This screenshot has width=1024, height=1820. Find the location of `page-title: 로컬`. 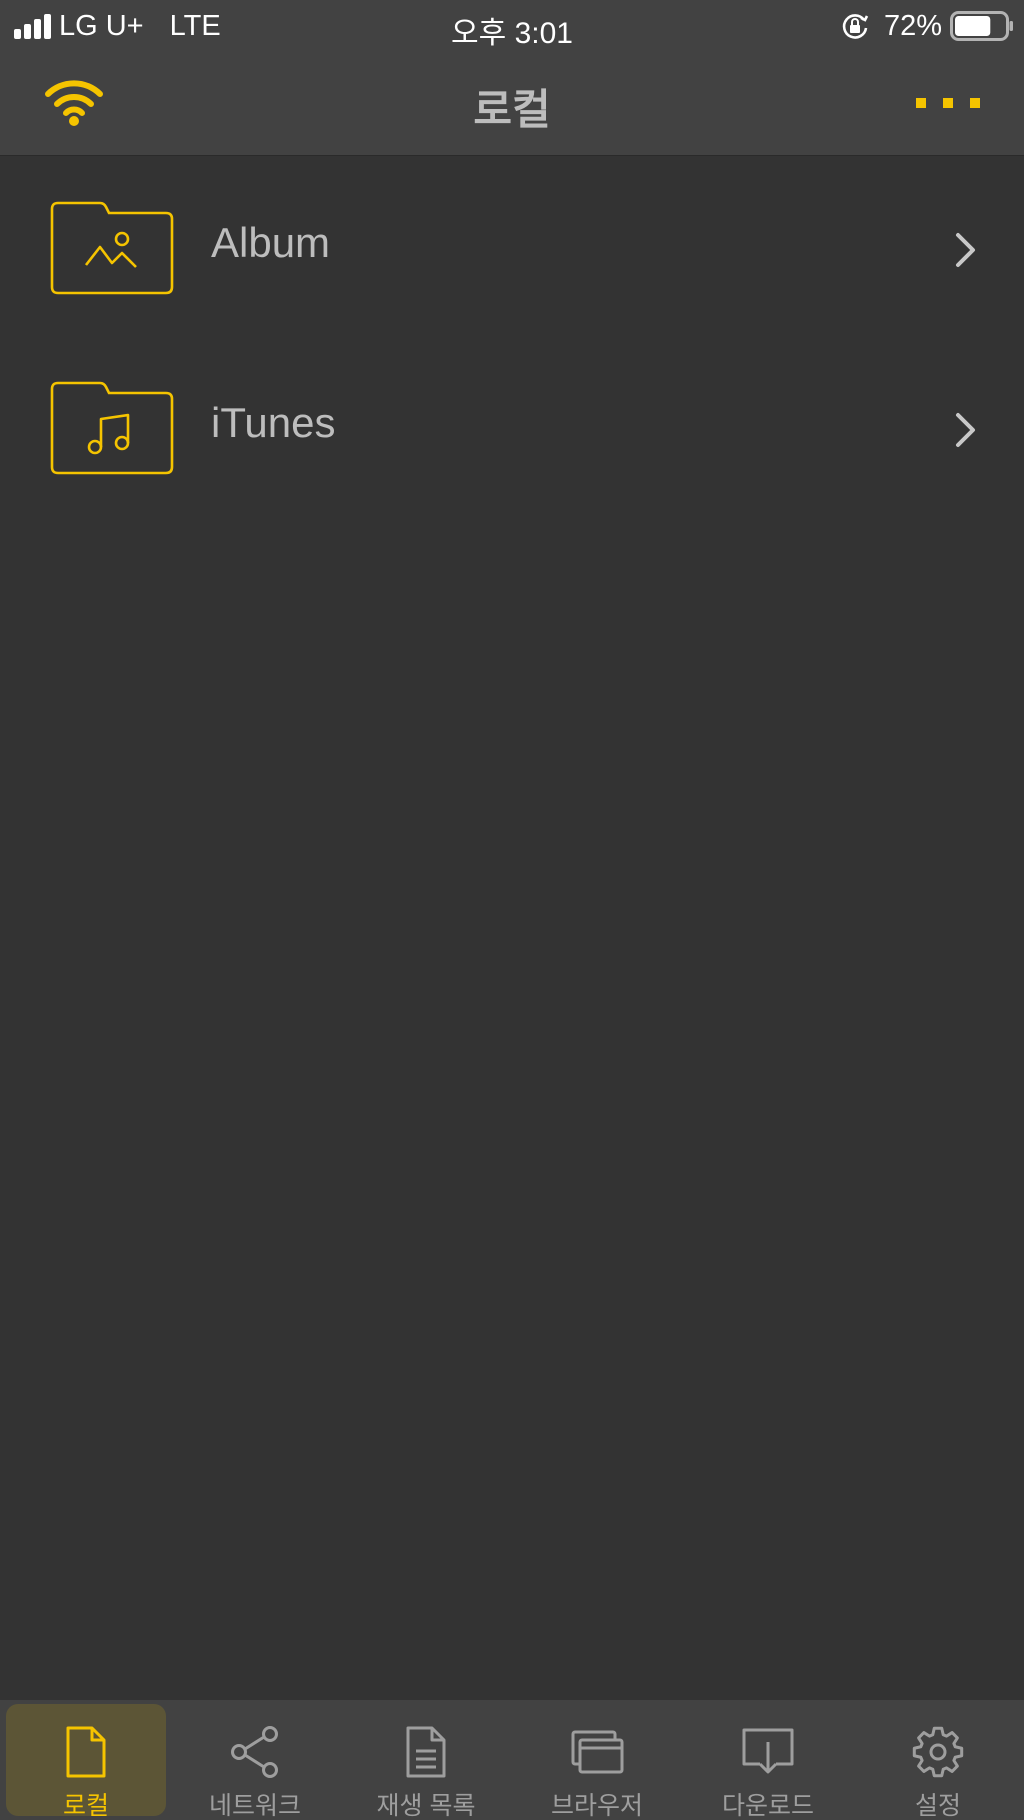

page-title: 로컬 is located at coordinates (512, 109).